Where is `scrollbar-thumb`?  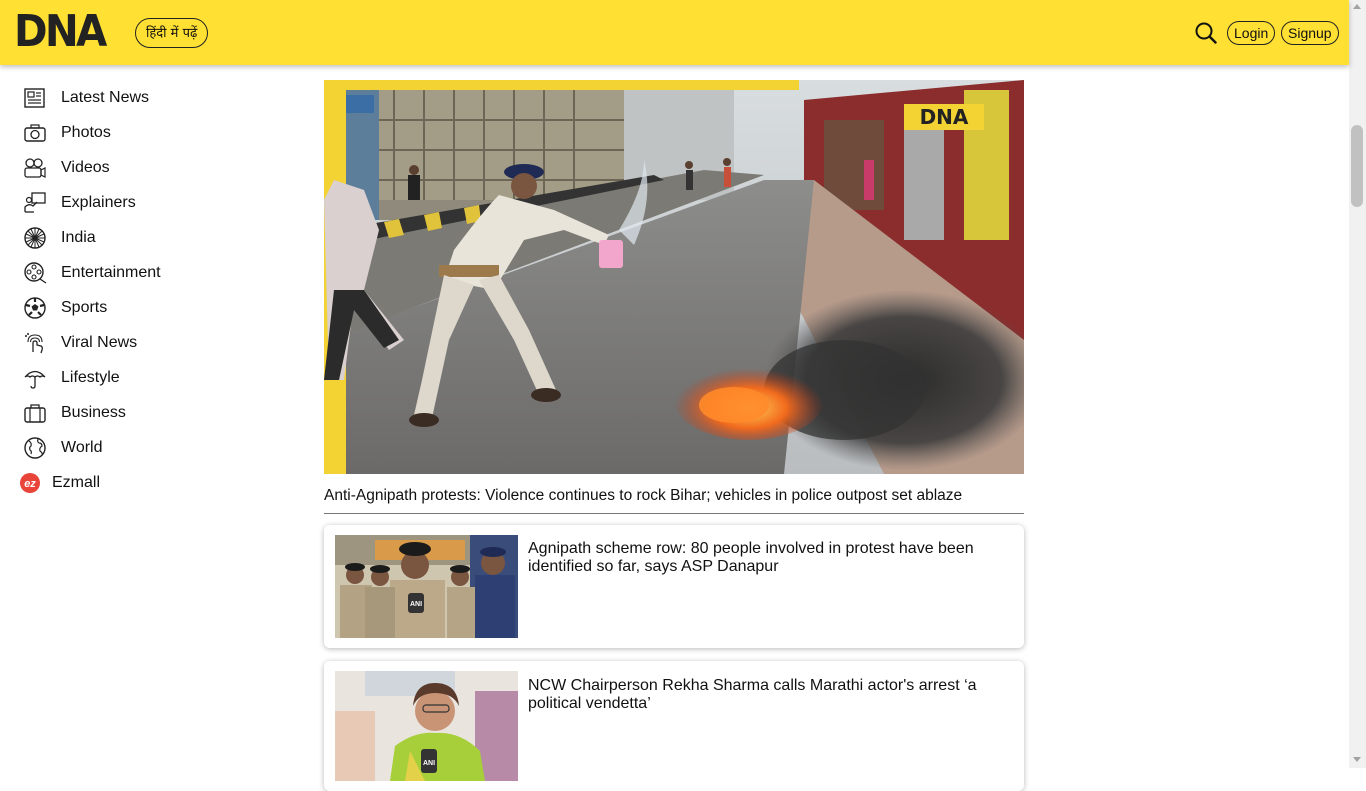 scrollbar-thumb is located at coordinates (1357, 166).